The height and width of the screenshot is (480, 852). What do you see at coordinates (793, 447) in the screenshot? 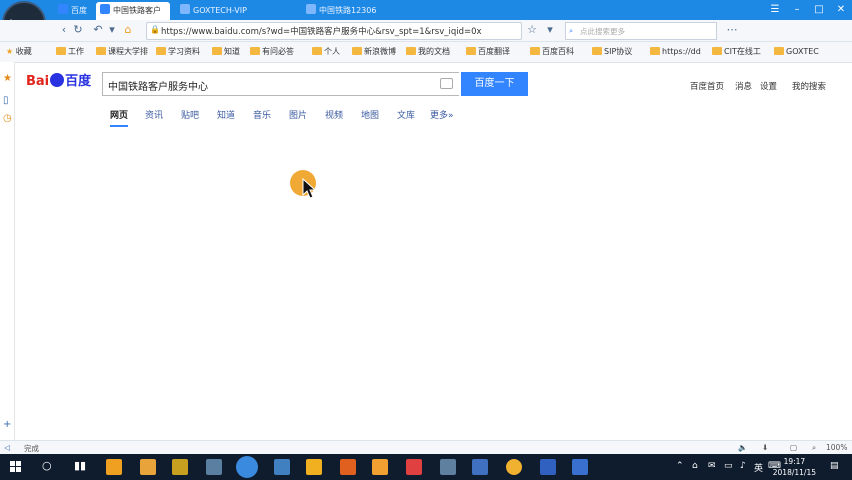
I see `screenshot-icon: ▢` at bounding box center [793, 447].